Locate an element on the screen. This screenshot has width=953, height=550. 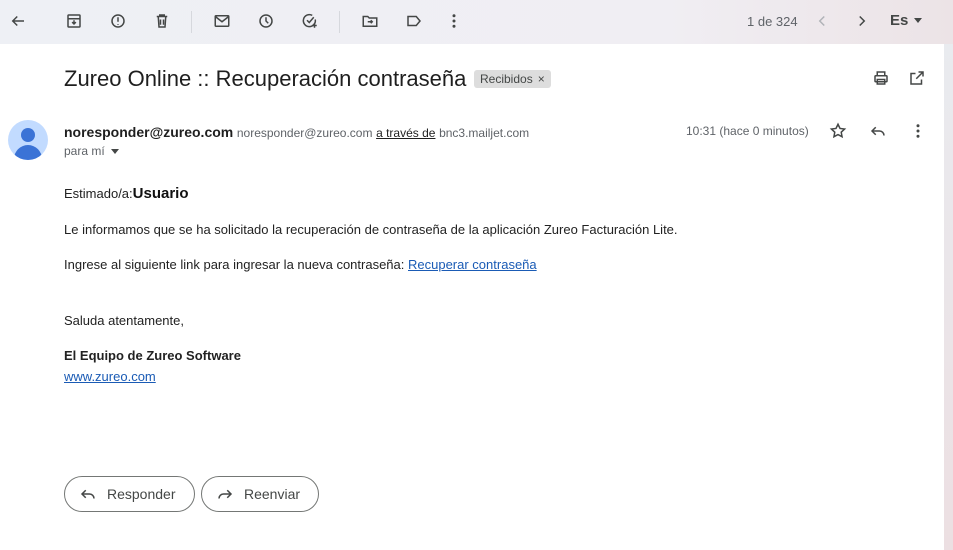
star-icon is located at coordinates (839, 132).